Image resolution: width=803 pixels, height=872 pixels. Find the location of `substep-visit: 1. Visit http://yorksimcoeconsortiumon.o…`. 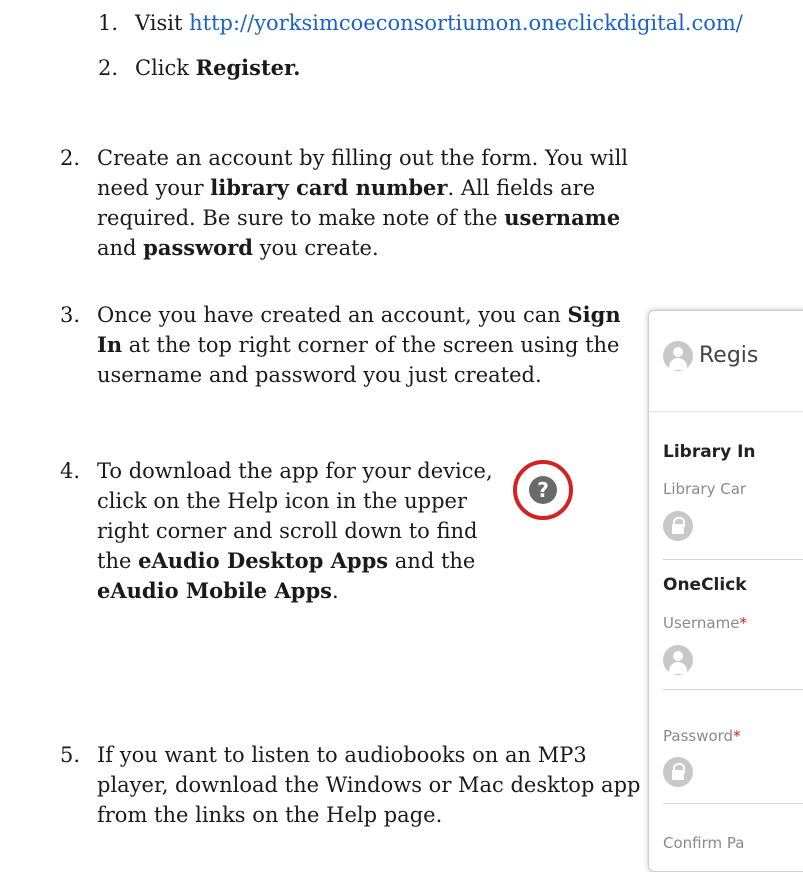

substep-visit: 1. Visit http://yorksimcoeconsortiumon.o… is located at coordinates (448, 23).